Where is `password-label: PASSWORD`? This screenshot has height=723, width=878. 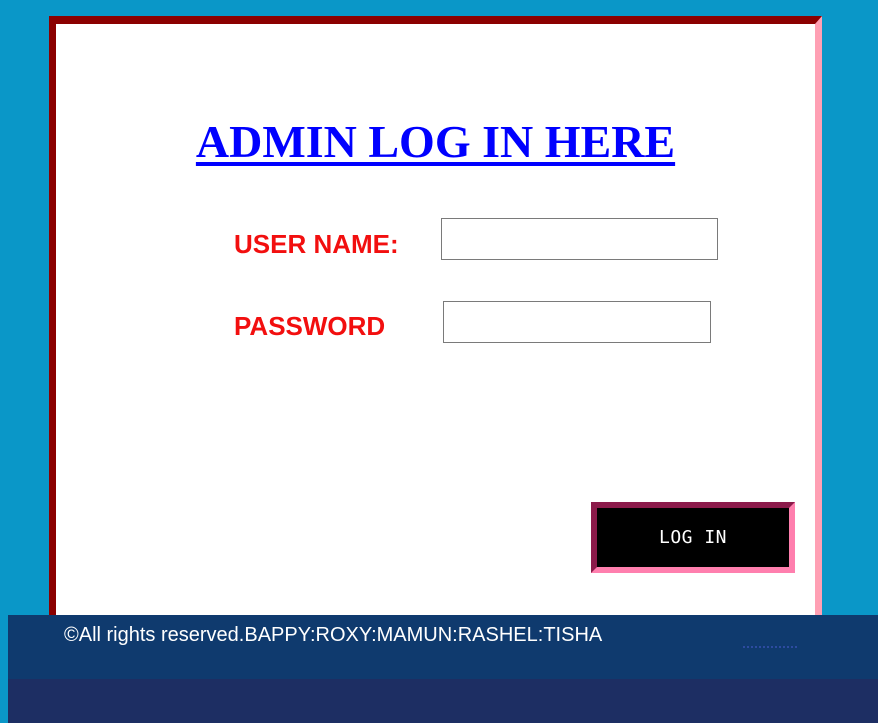 password-label: PASSWORD is located at coordinates (310, 326).